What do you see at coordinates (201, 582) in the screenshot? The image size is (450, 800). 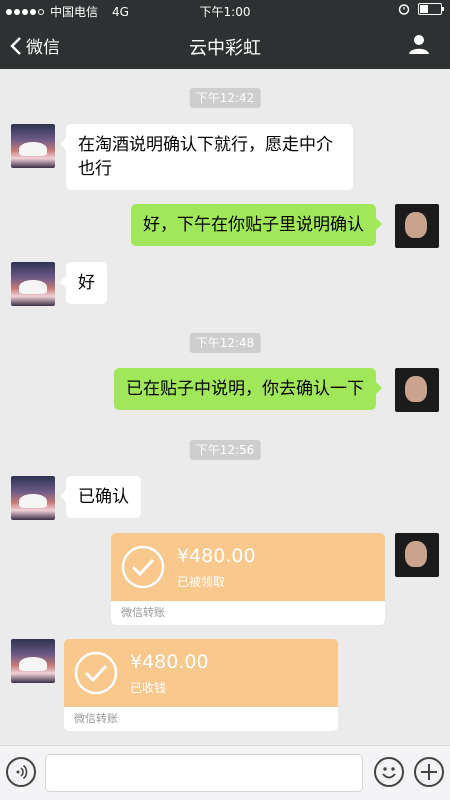 I see `transfer-status: 已被领取` at bounding box center [201, 582].